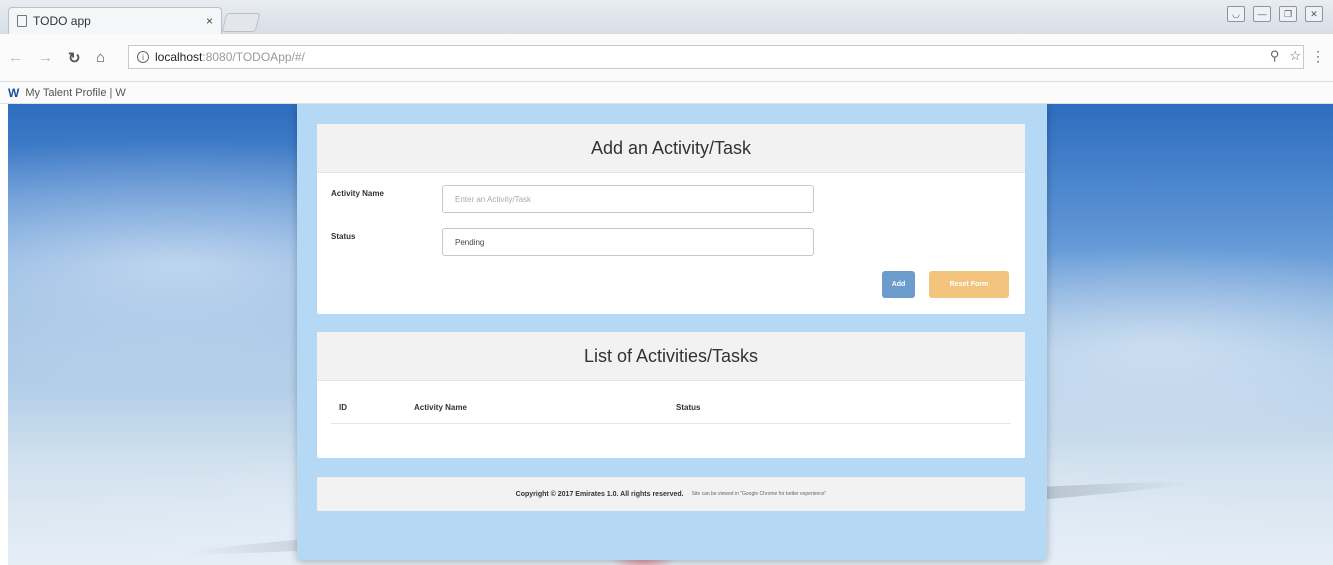 This screenshot has height=565, width=1333. Describe the element at coordinates (1275, 14) in the screenshot. I see `window-controls: ◡ — ❐ ✕` at that location.